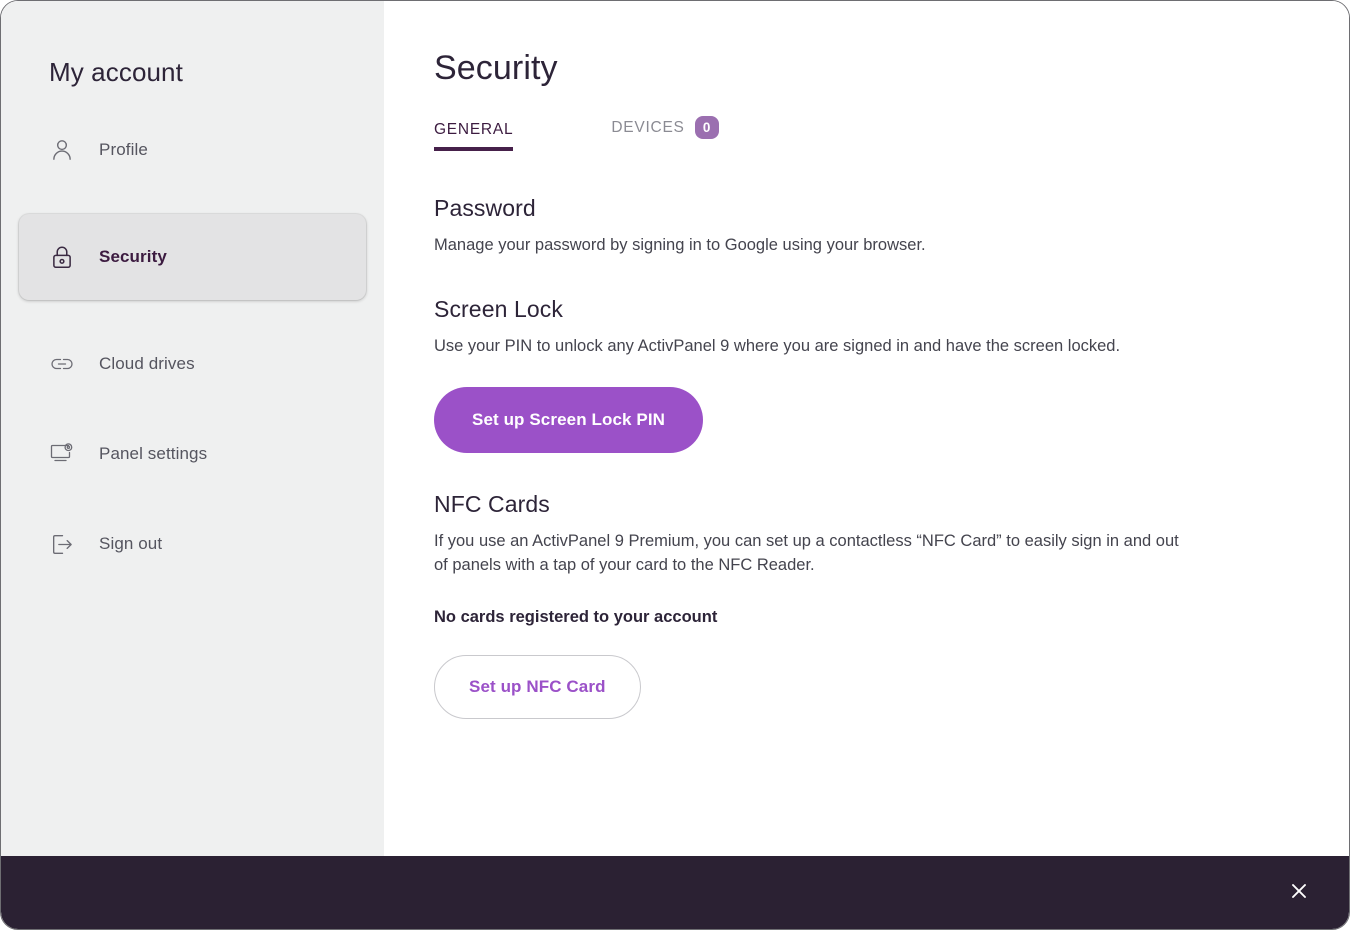 The height and width of the screenshot is (930, 1350). What do you see at coordinates (131, 543) in the screenshot?
I see `sidebar-item-label: Sign out` at bounding box center [131, 543].